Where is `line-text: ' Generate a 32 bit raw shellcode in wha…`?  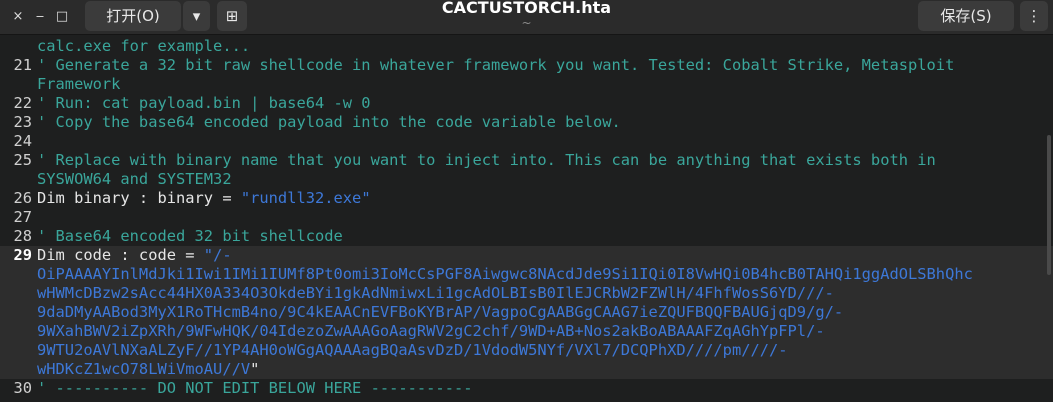 line-text: ' Generate a 32 bit raw shellcode in wha… is located at coordinates (496, 65).